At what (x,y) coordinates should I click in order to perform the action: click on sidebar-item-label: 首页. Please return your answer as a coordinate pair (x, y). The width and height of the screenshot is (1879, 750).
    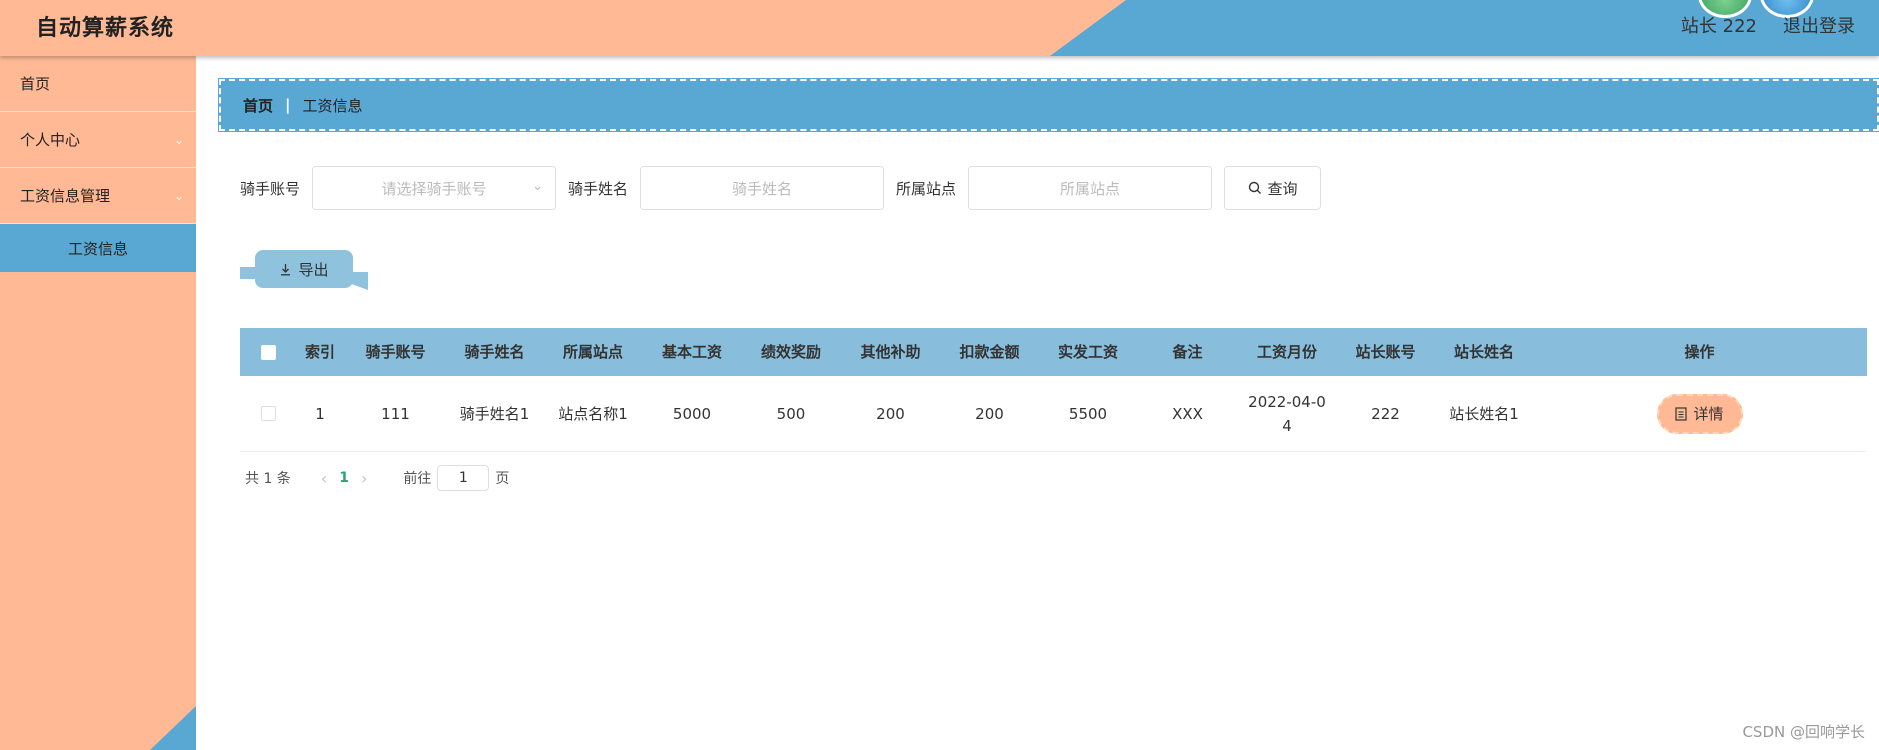
    Looking at the image, I should click on (35, 84).